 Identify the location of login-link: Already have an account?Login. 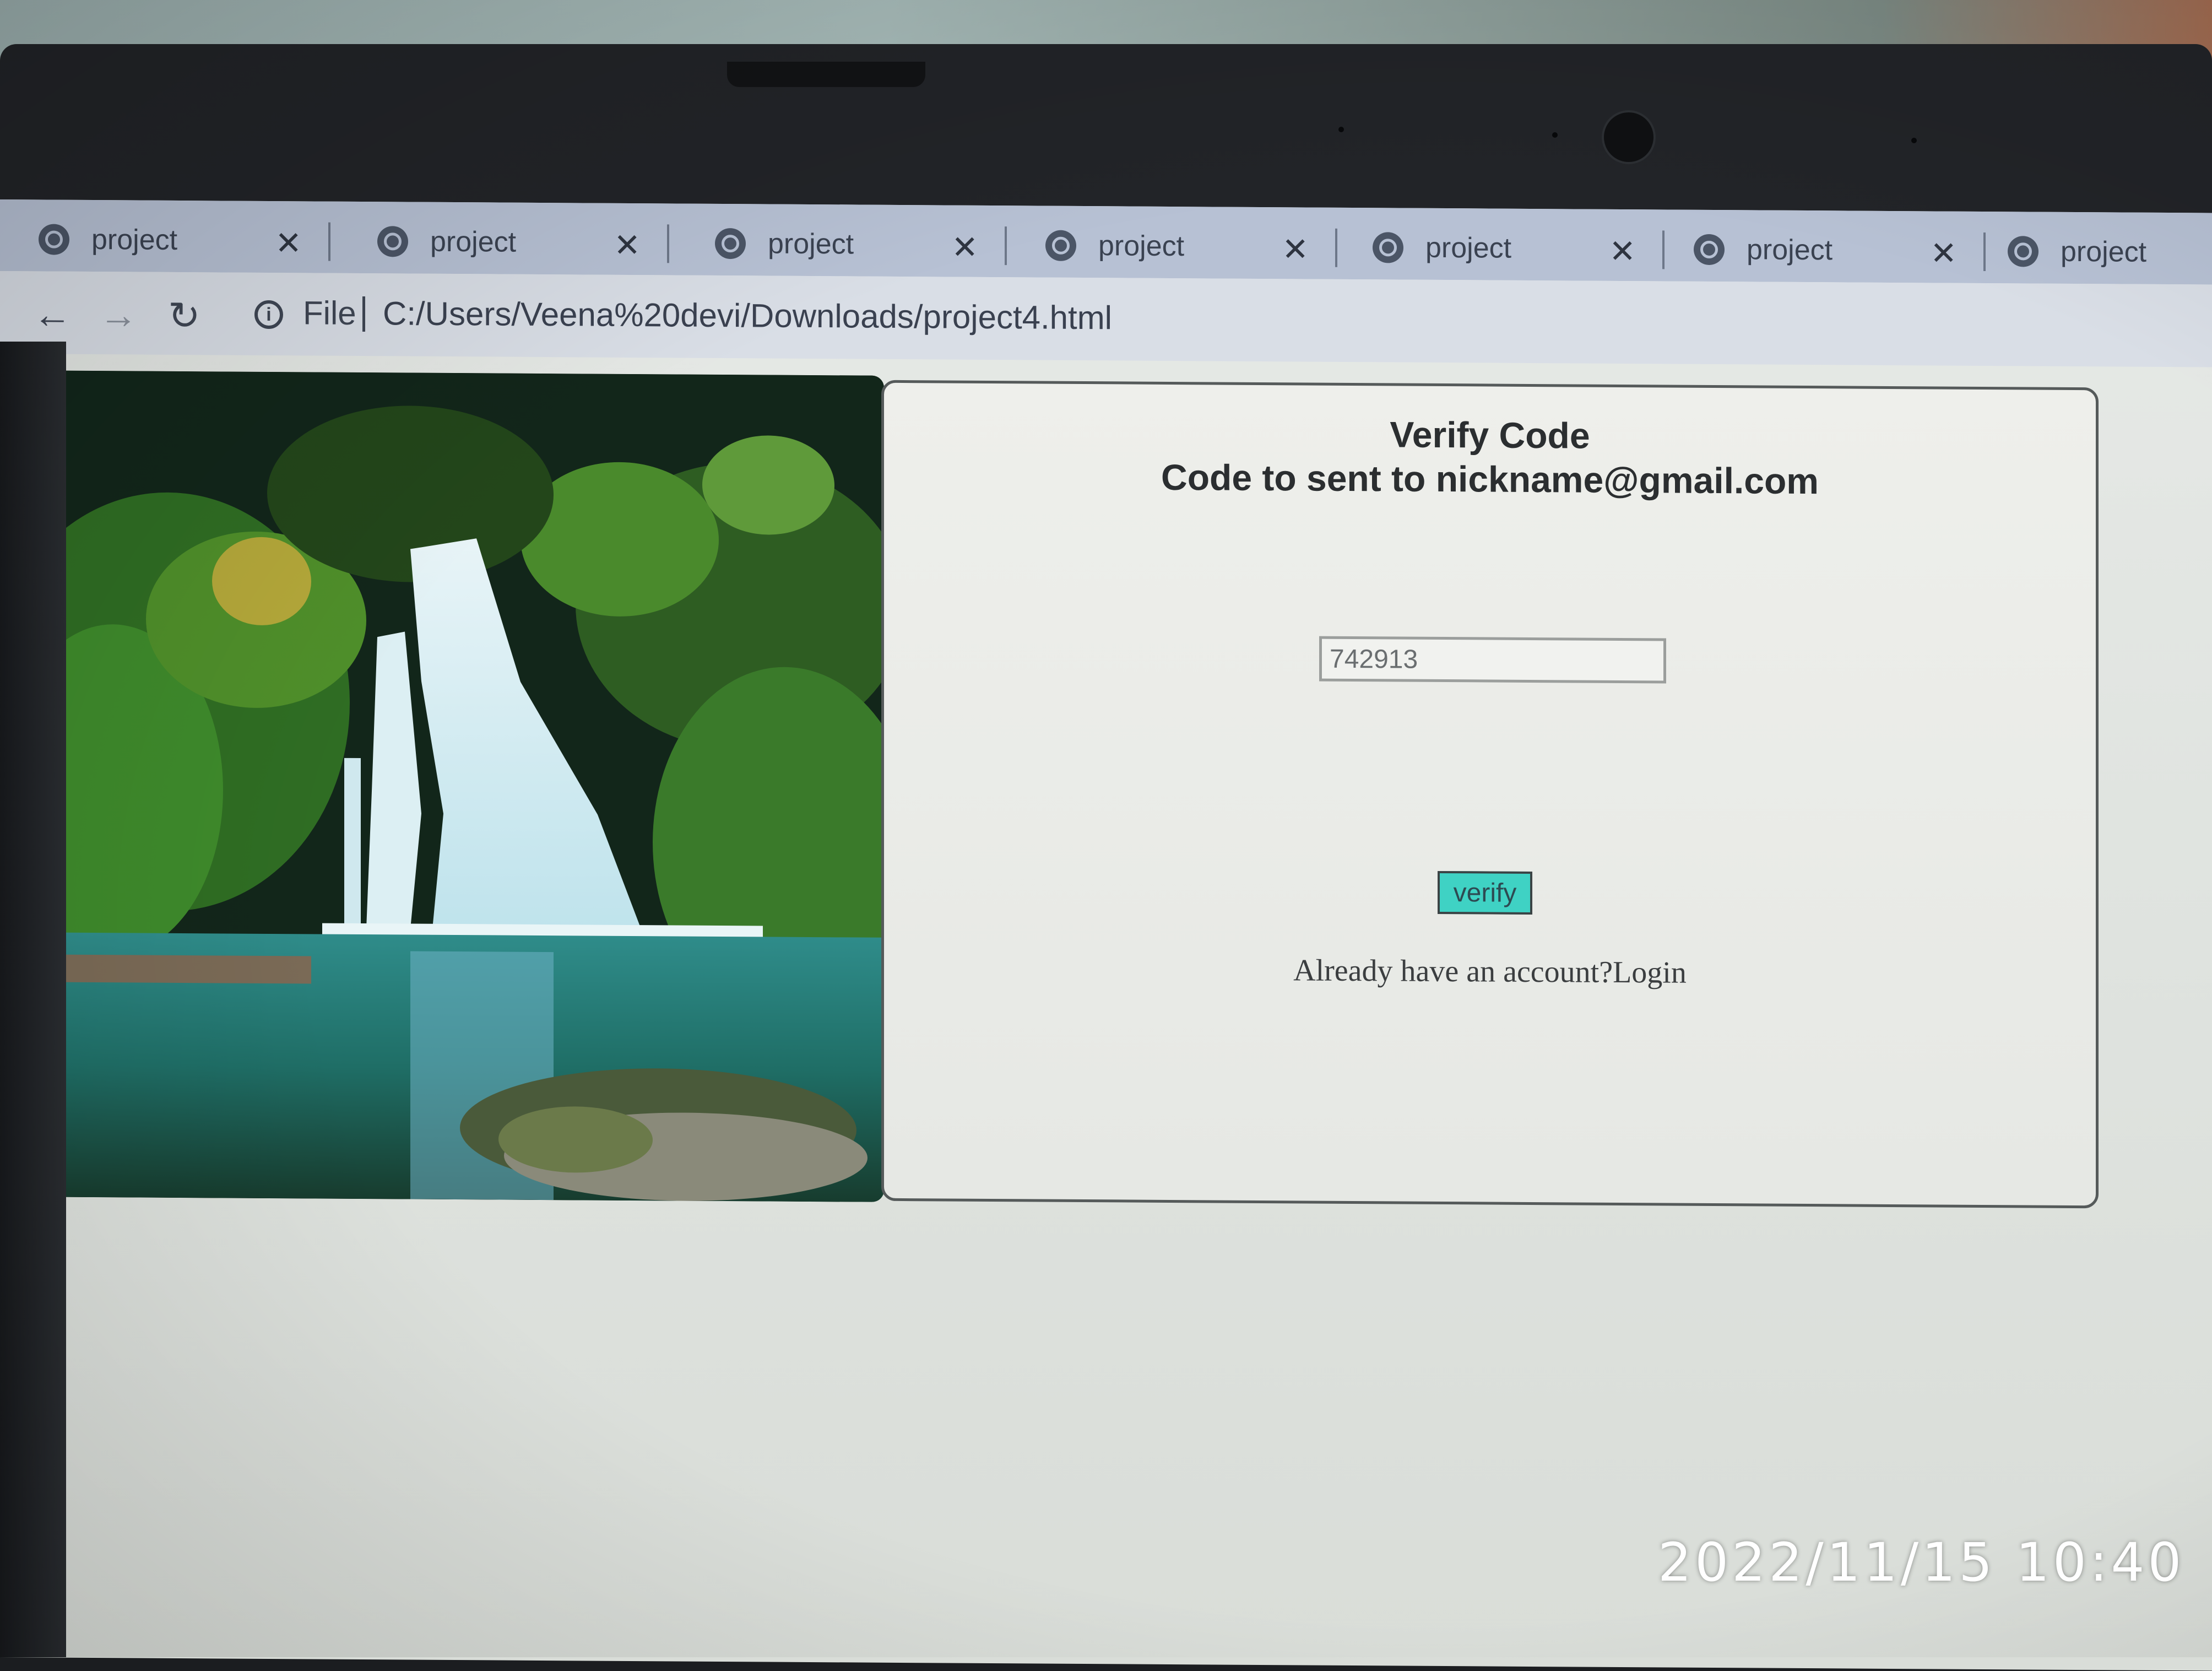
(1490, 971).